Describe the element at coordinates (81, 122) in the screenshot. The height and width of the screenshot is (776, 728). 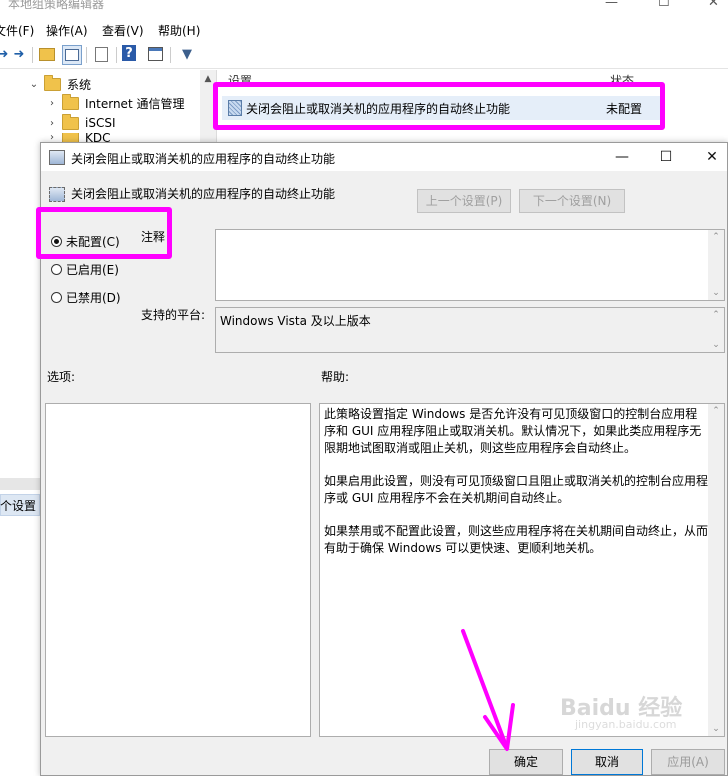
I see `tree-item-iscsi: › iSCSI` at that location.